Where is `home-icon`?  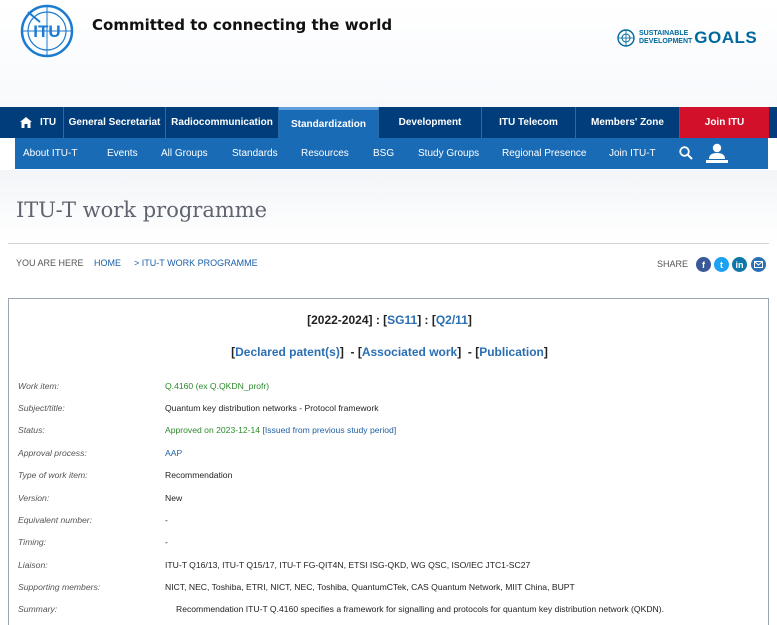 home-icon is located at coordinates (26, 122).